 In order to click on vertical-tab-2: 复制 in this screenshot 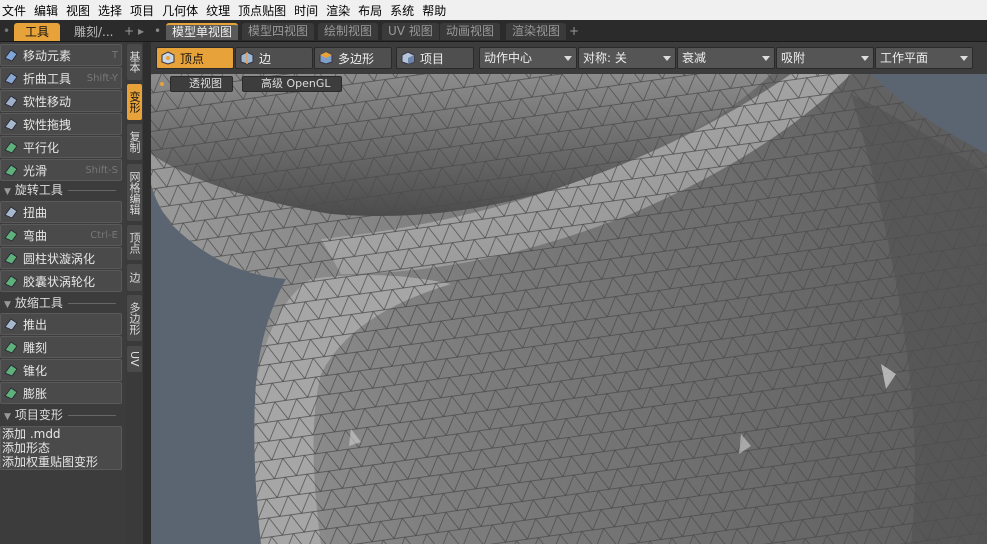, I will do `click(134, 142)`.